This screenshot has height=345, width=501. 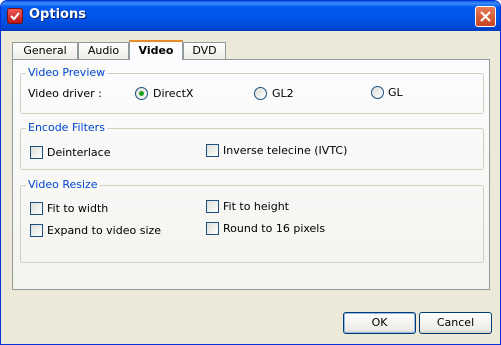 I want to click on video-resize-label: Video Resize, so click(x=63, y=184).